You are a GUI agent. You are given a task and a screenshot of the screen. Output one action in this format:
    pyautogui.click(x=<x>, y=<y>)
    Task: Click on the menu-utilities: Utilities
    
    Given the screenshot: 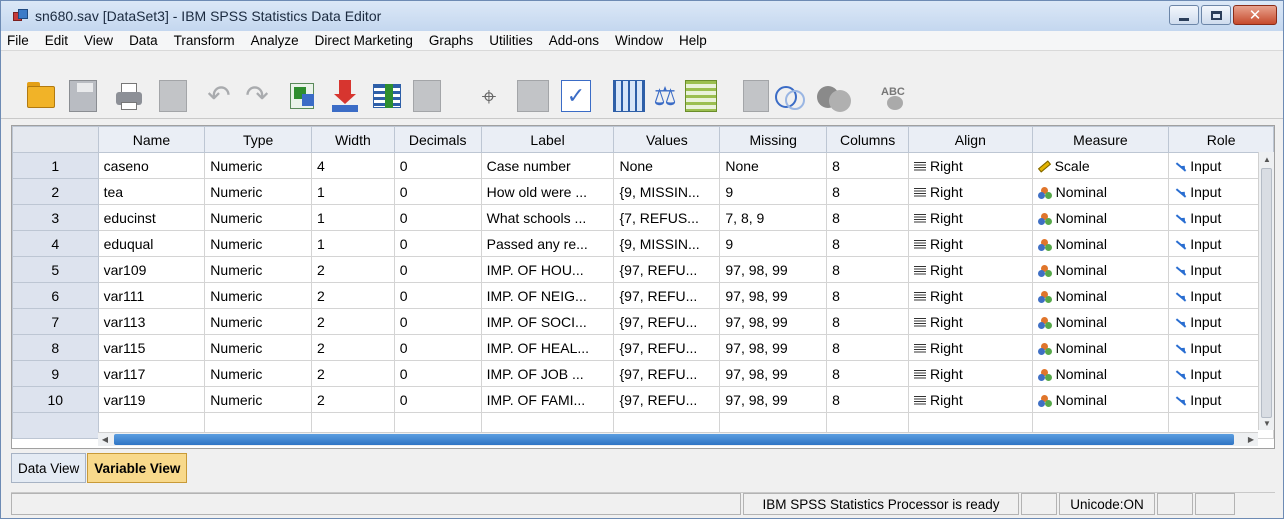 What is the action you would take?
    pyautogui.click(x=511, y=40)
    